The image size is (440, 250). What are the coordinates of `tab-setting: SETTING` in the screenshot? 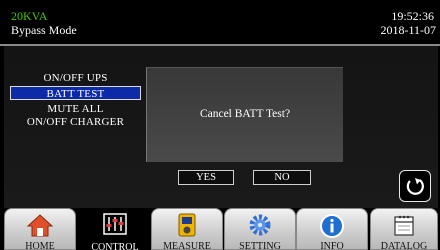 It's located at (260, 229).